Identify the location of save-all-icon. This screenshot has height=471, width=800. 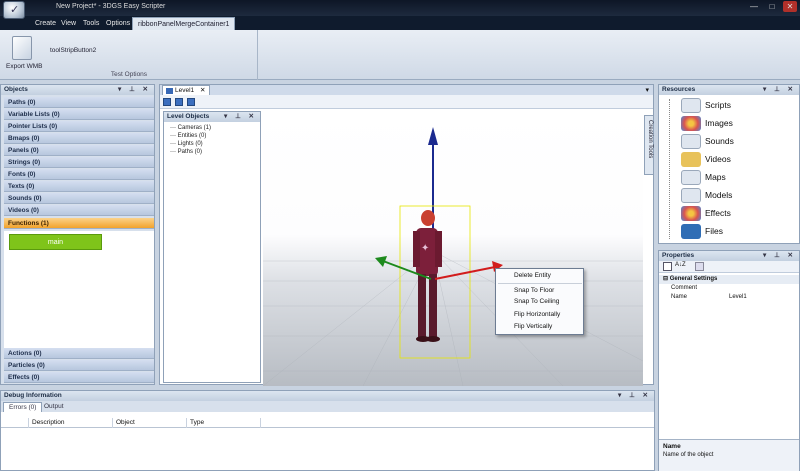
(179, 102).